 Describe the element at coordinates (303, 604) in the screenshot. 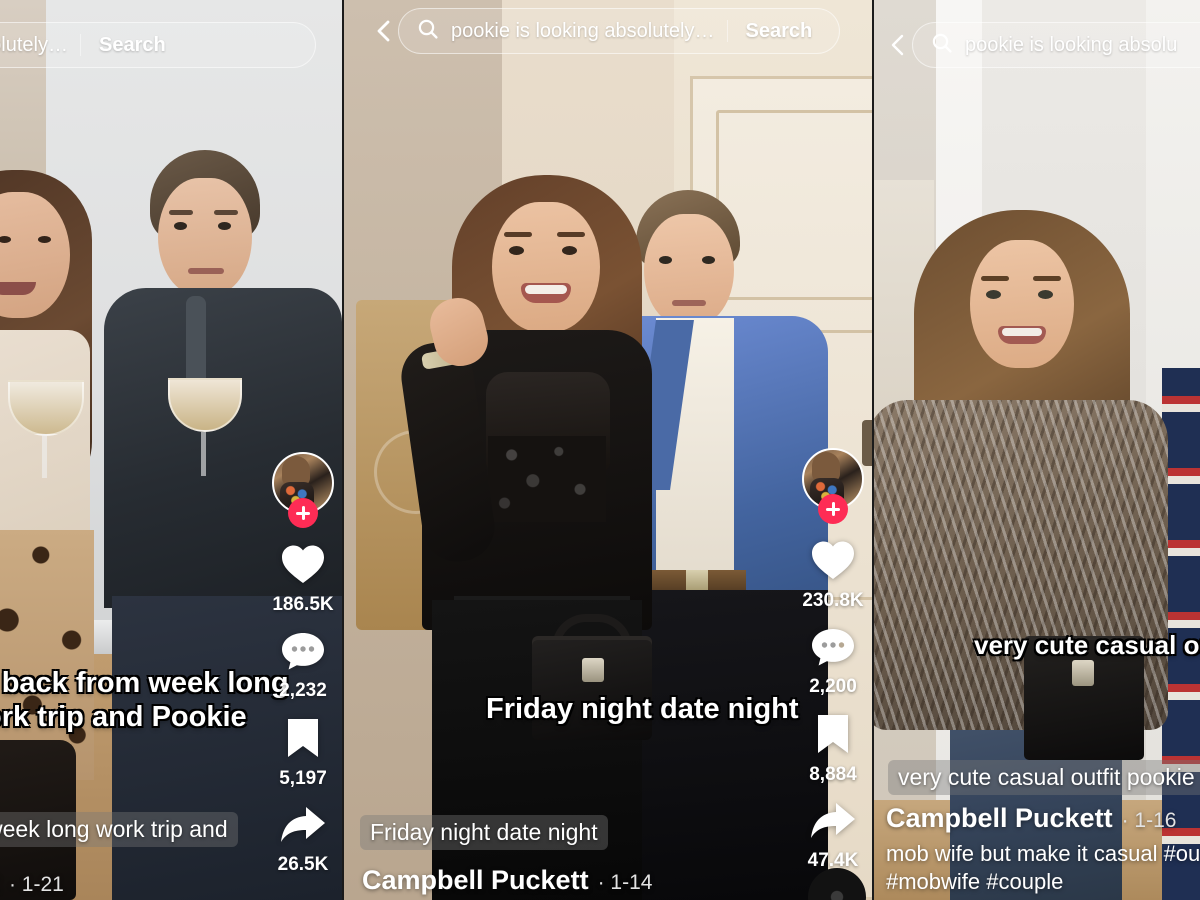

I see `like-count: 186.5K` at that location.